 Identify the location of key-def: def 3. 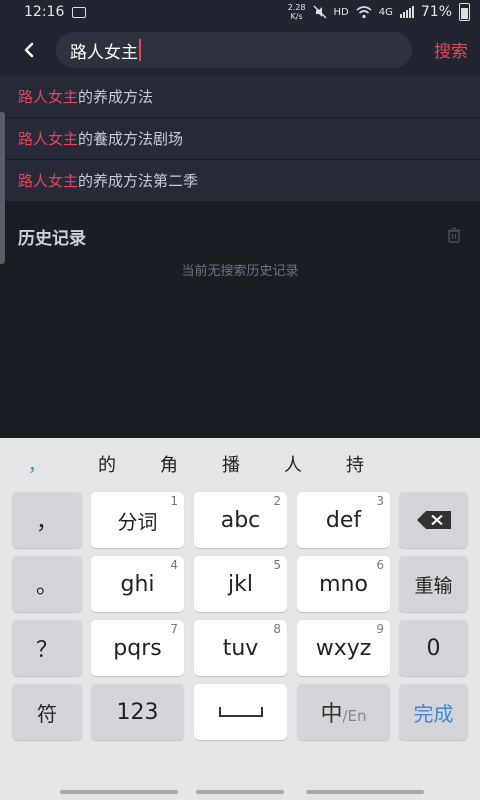
(343, 520).